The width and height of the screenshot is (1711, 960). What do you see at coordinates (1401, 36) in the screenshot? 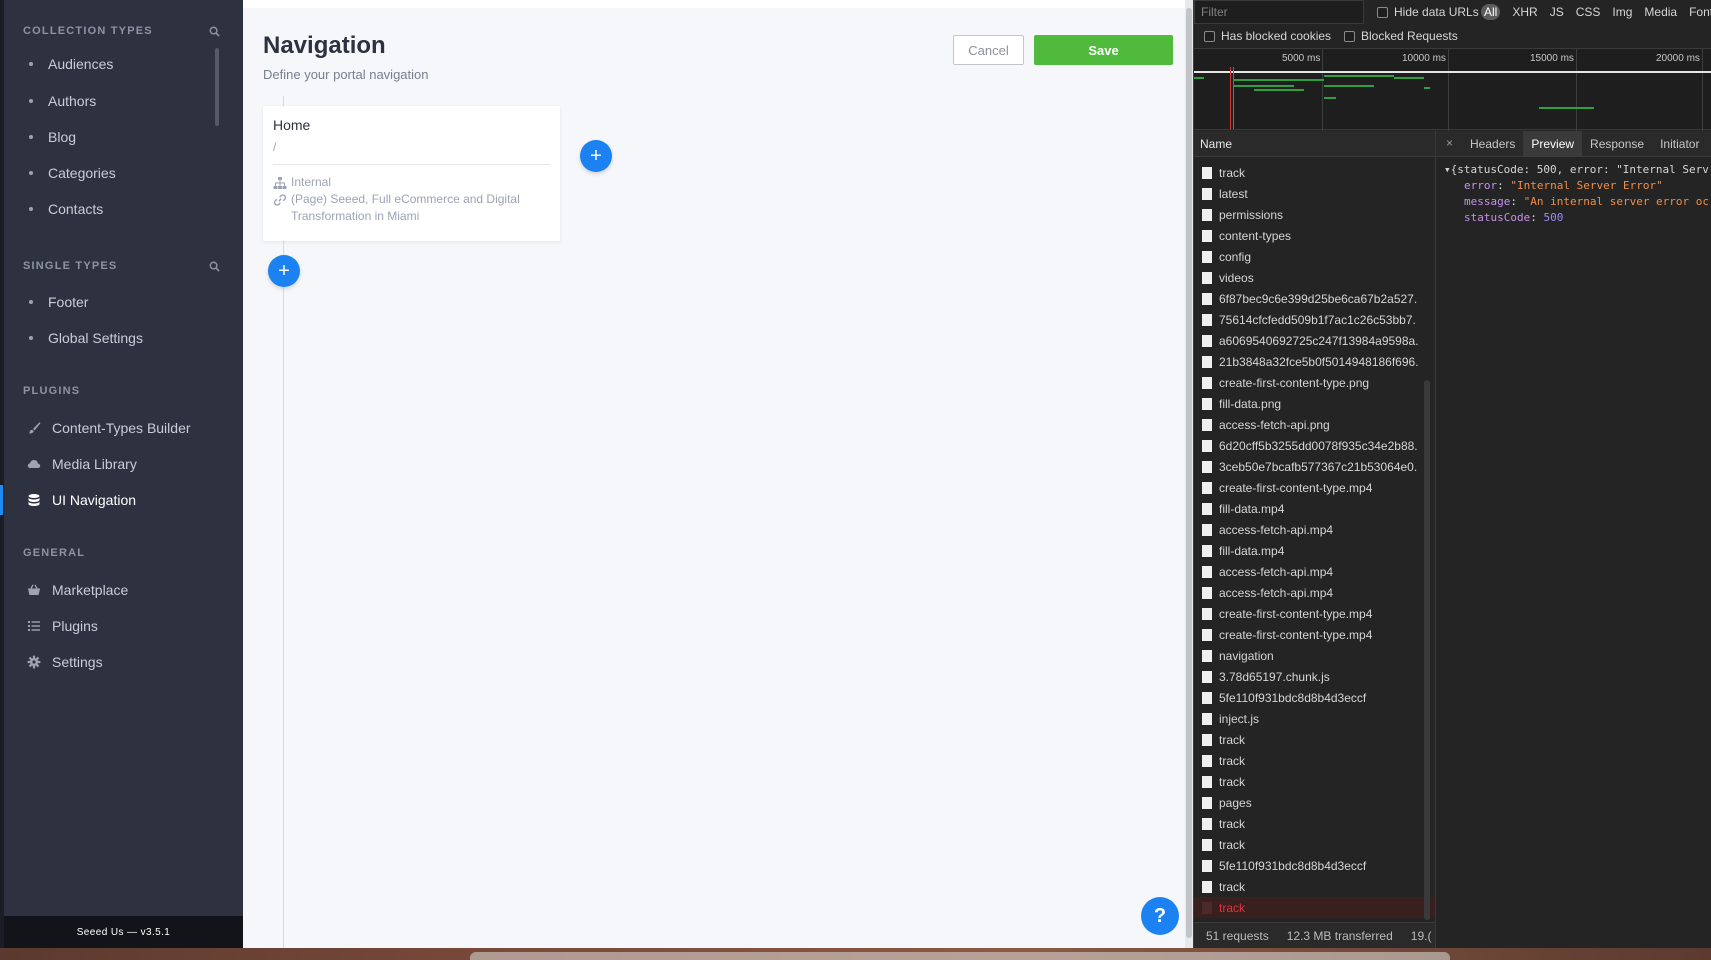
I see `blocked-requests-checkbox: Blocked Requests` at bounding box center [1401, 36].